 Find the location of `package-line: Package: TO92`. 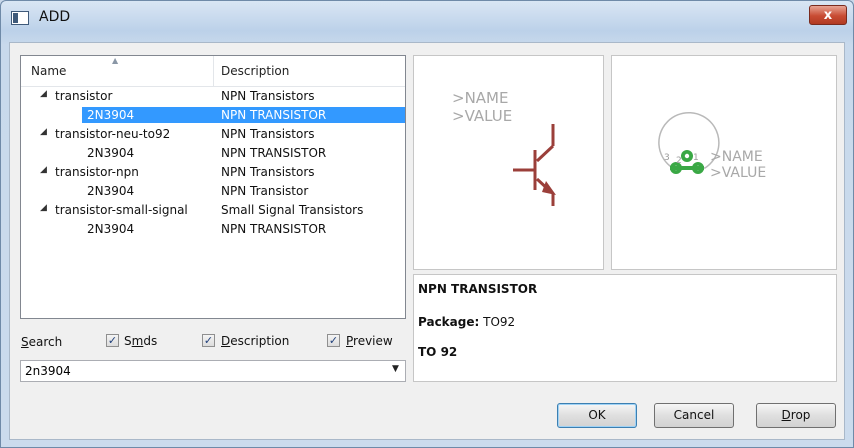

package-line: Package: TO92 is located at coordinates (467, 322).